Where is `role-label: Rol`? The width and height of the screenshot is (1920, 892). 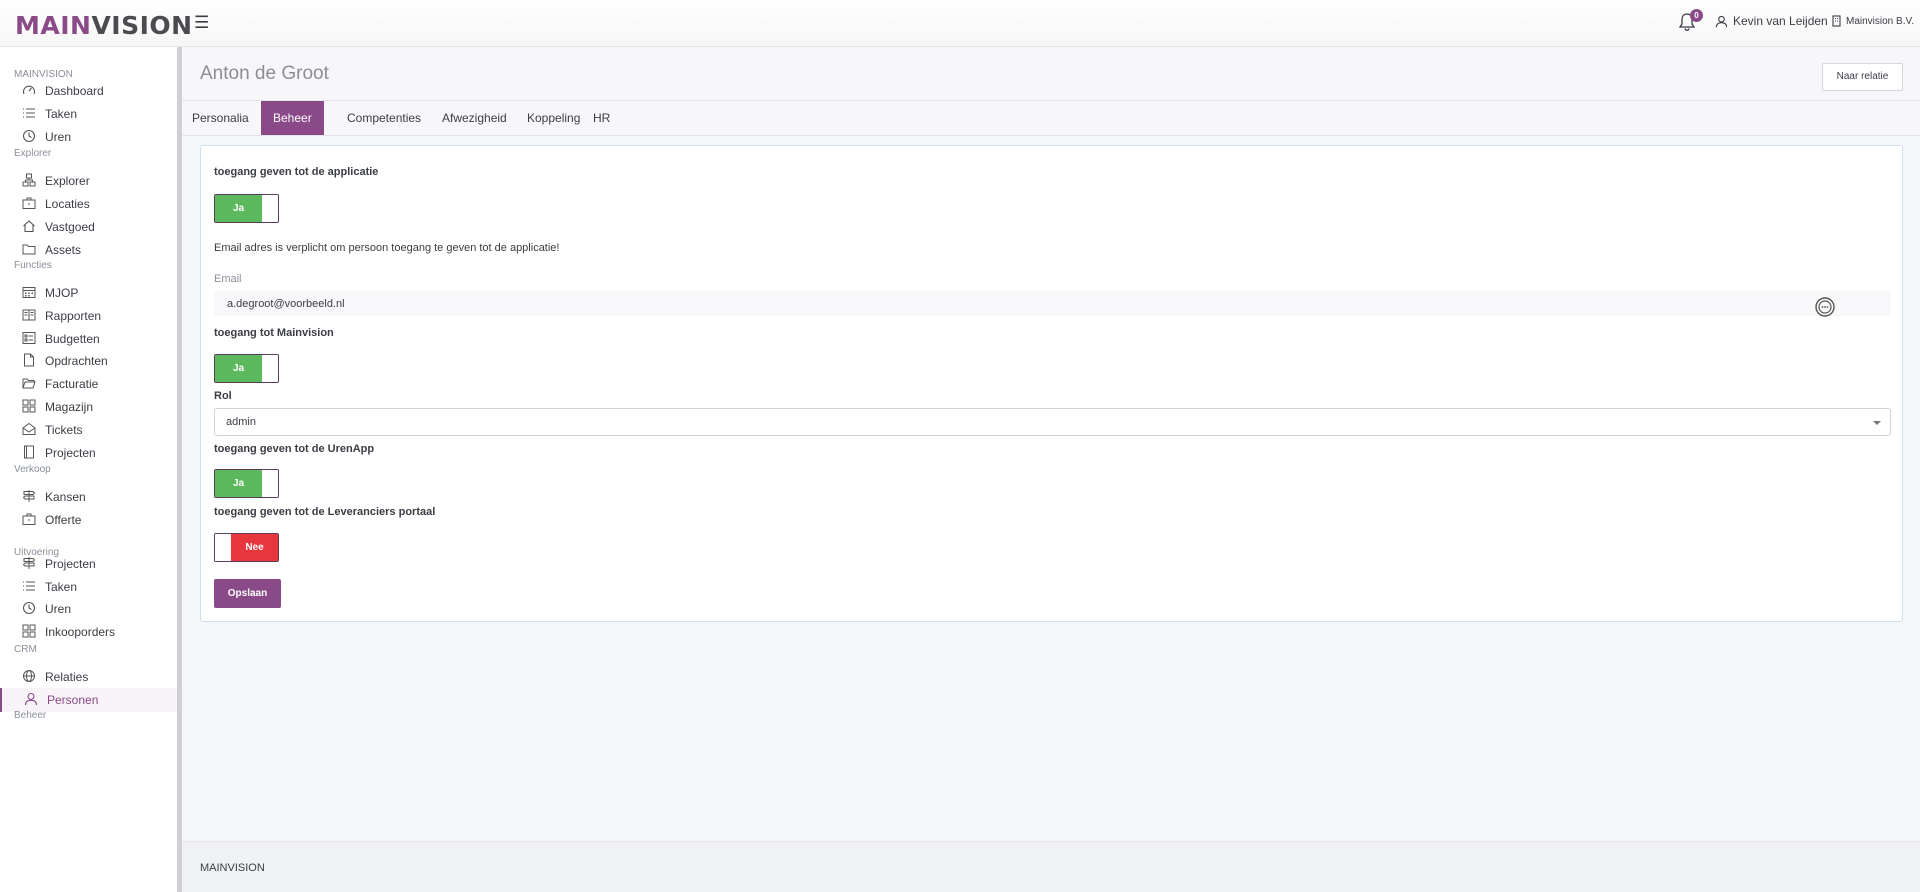 role-label: Rol is located at coordinates (223, 396).